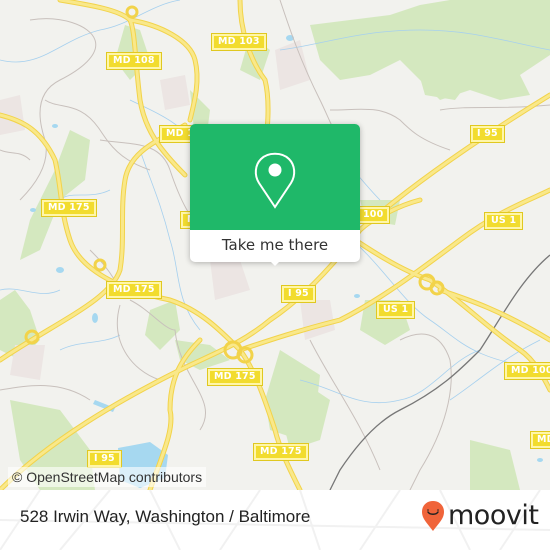 The image size is (550, 550). Describe the element at coordinates (134, 61) in the screenshot. I see `road-shield-md108: MD 108` at that location.